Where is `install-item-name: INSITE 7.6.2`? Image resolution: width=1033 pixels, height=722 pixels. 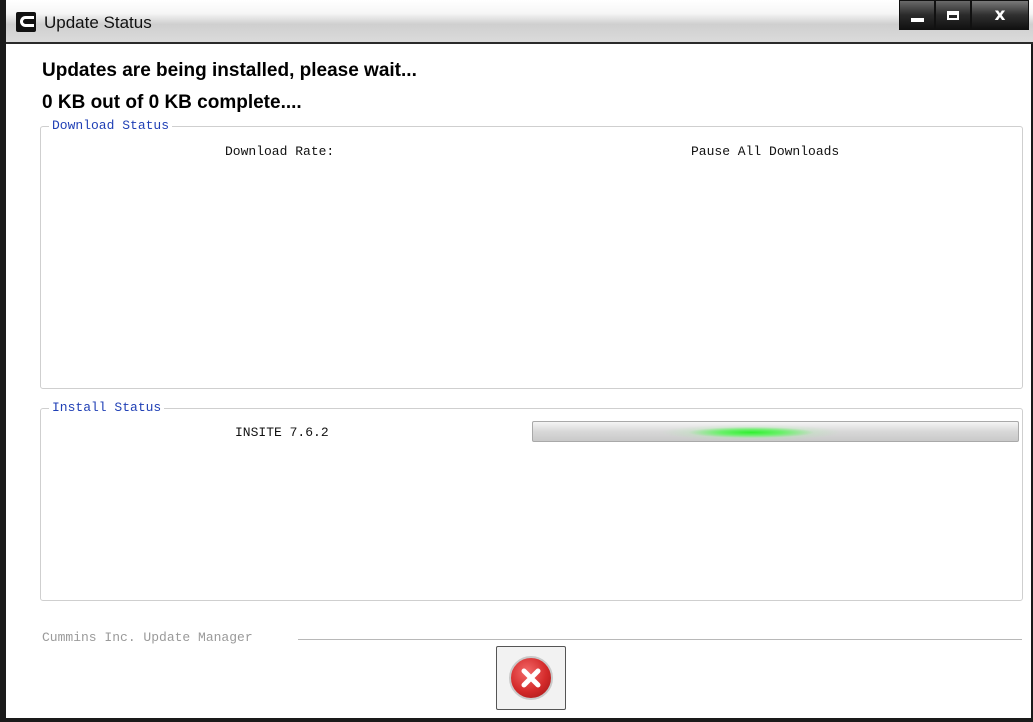
install-item-name: INSITE 7.6.2 is located at coordinates (282, 432).